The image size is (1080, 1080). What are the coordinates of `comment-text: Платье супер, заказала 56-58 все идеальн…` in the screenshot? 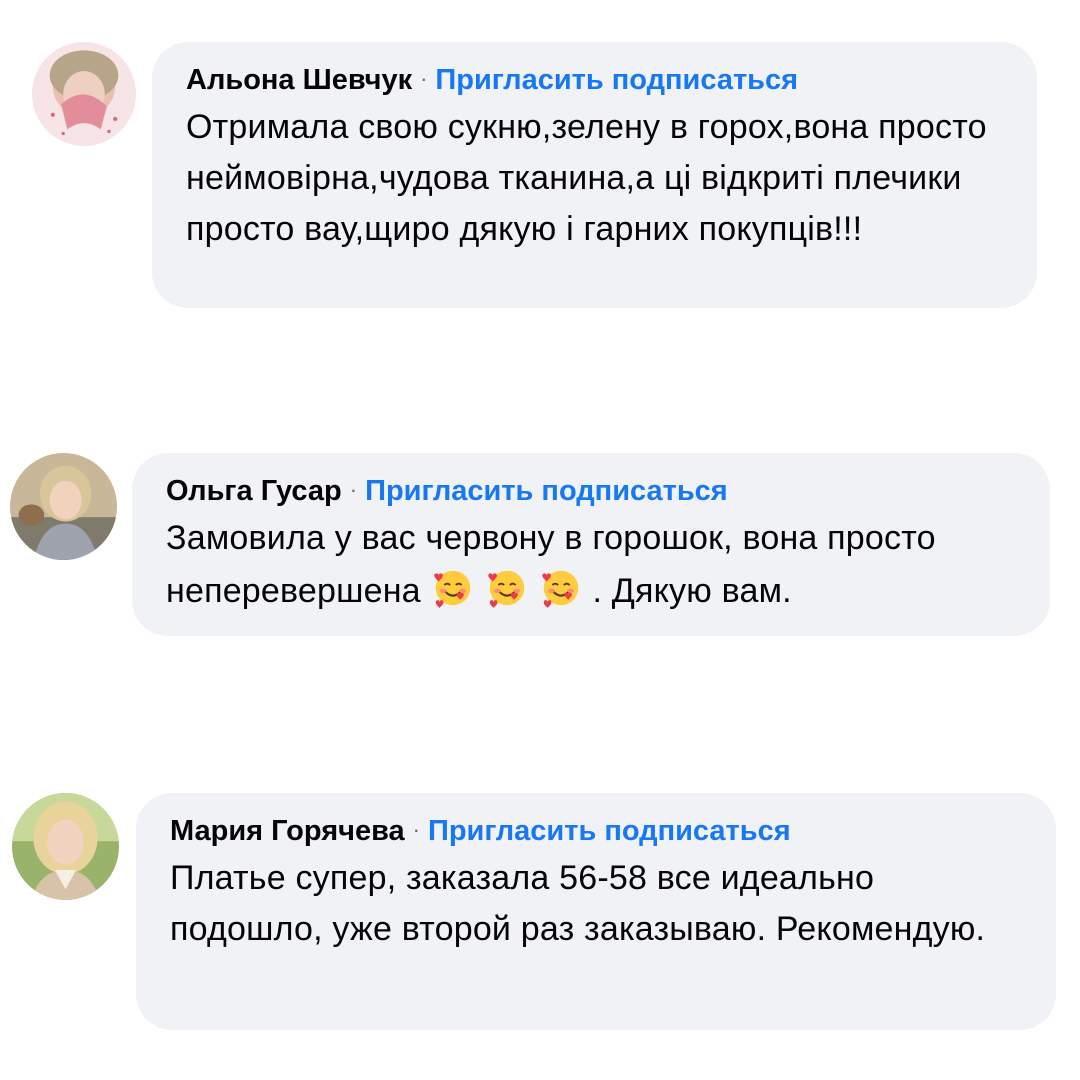 It's located at (578, 903).